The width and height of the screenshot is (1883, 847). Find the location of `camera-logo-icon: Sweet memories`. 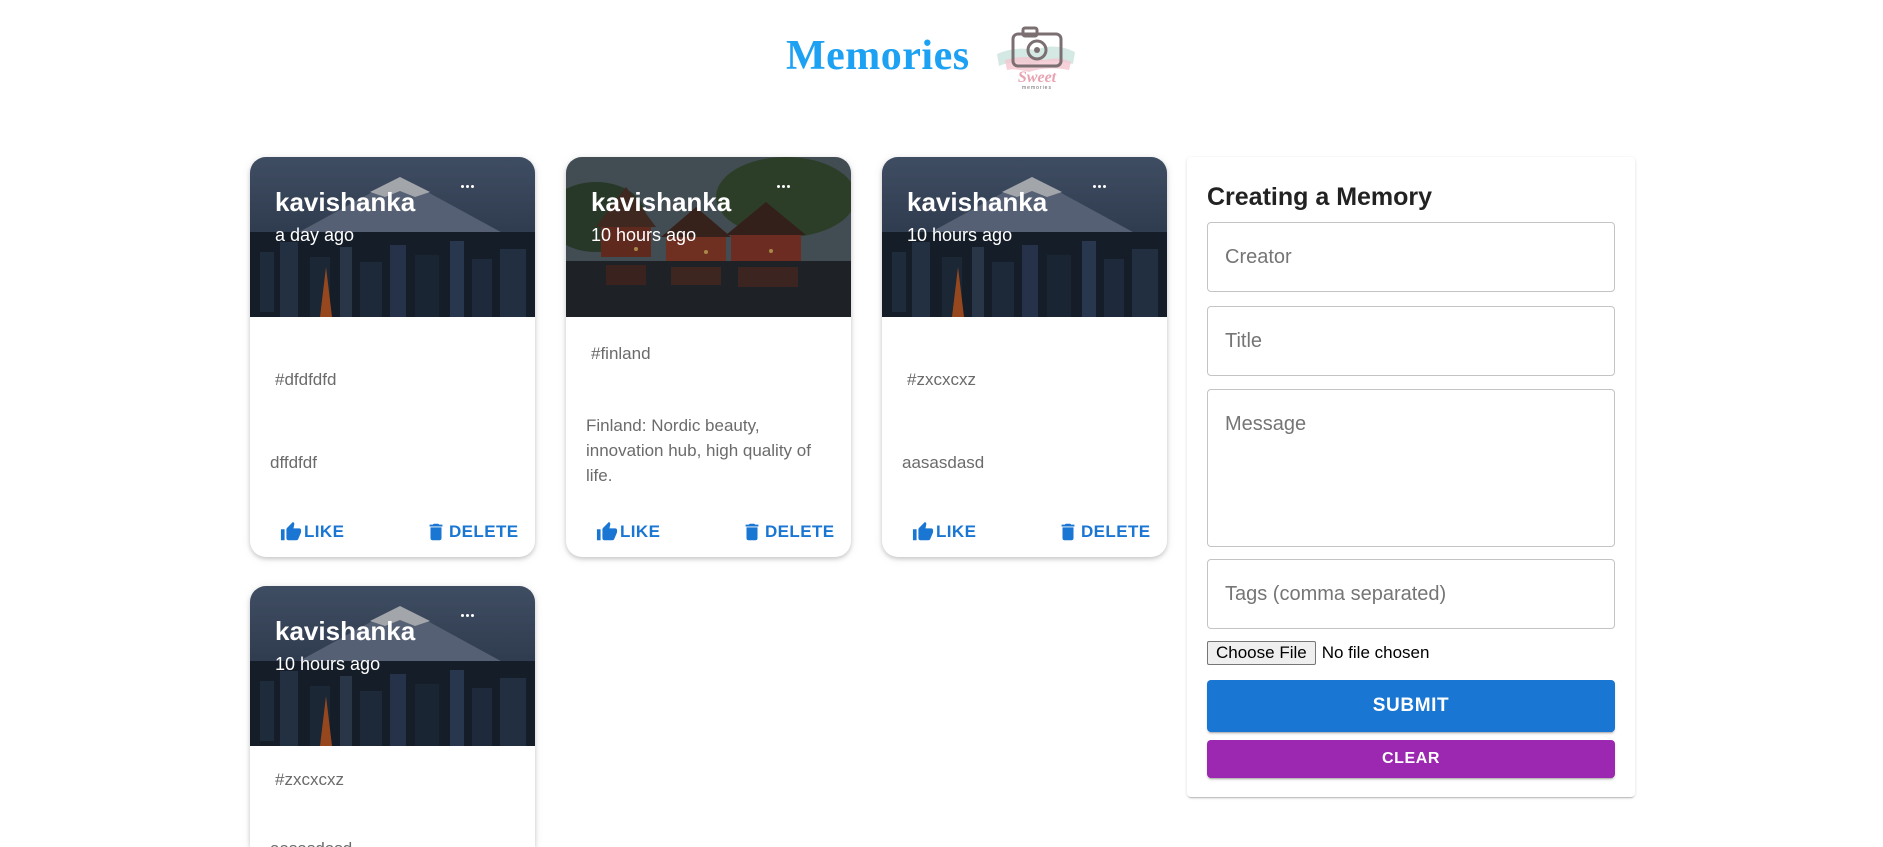

camera-logo-icon: Sweet memories is located at coordinates (1036, 58).